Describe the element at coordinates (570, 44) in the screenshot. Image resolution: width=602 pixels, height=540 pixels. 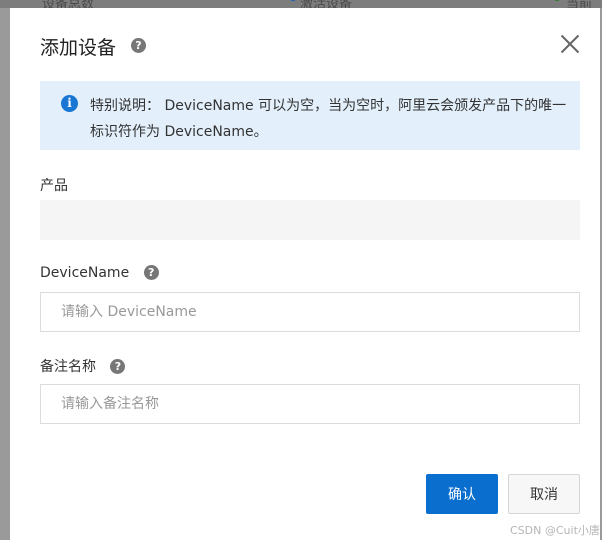
I see `close-icon` at that location.